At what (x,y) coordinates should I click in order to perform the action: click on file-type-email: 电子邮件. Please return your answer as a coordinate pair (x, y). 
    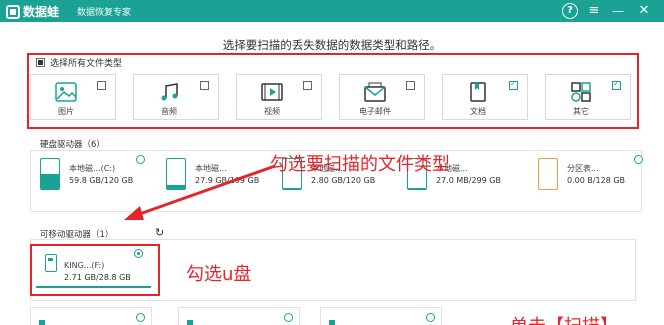
    Looking at the image, I should click on (382, 97).